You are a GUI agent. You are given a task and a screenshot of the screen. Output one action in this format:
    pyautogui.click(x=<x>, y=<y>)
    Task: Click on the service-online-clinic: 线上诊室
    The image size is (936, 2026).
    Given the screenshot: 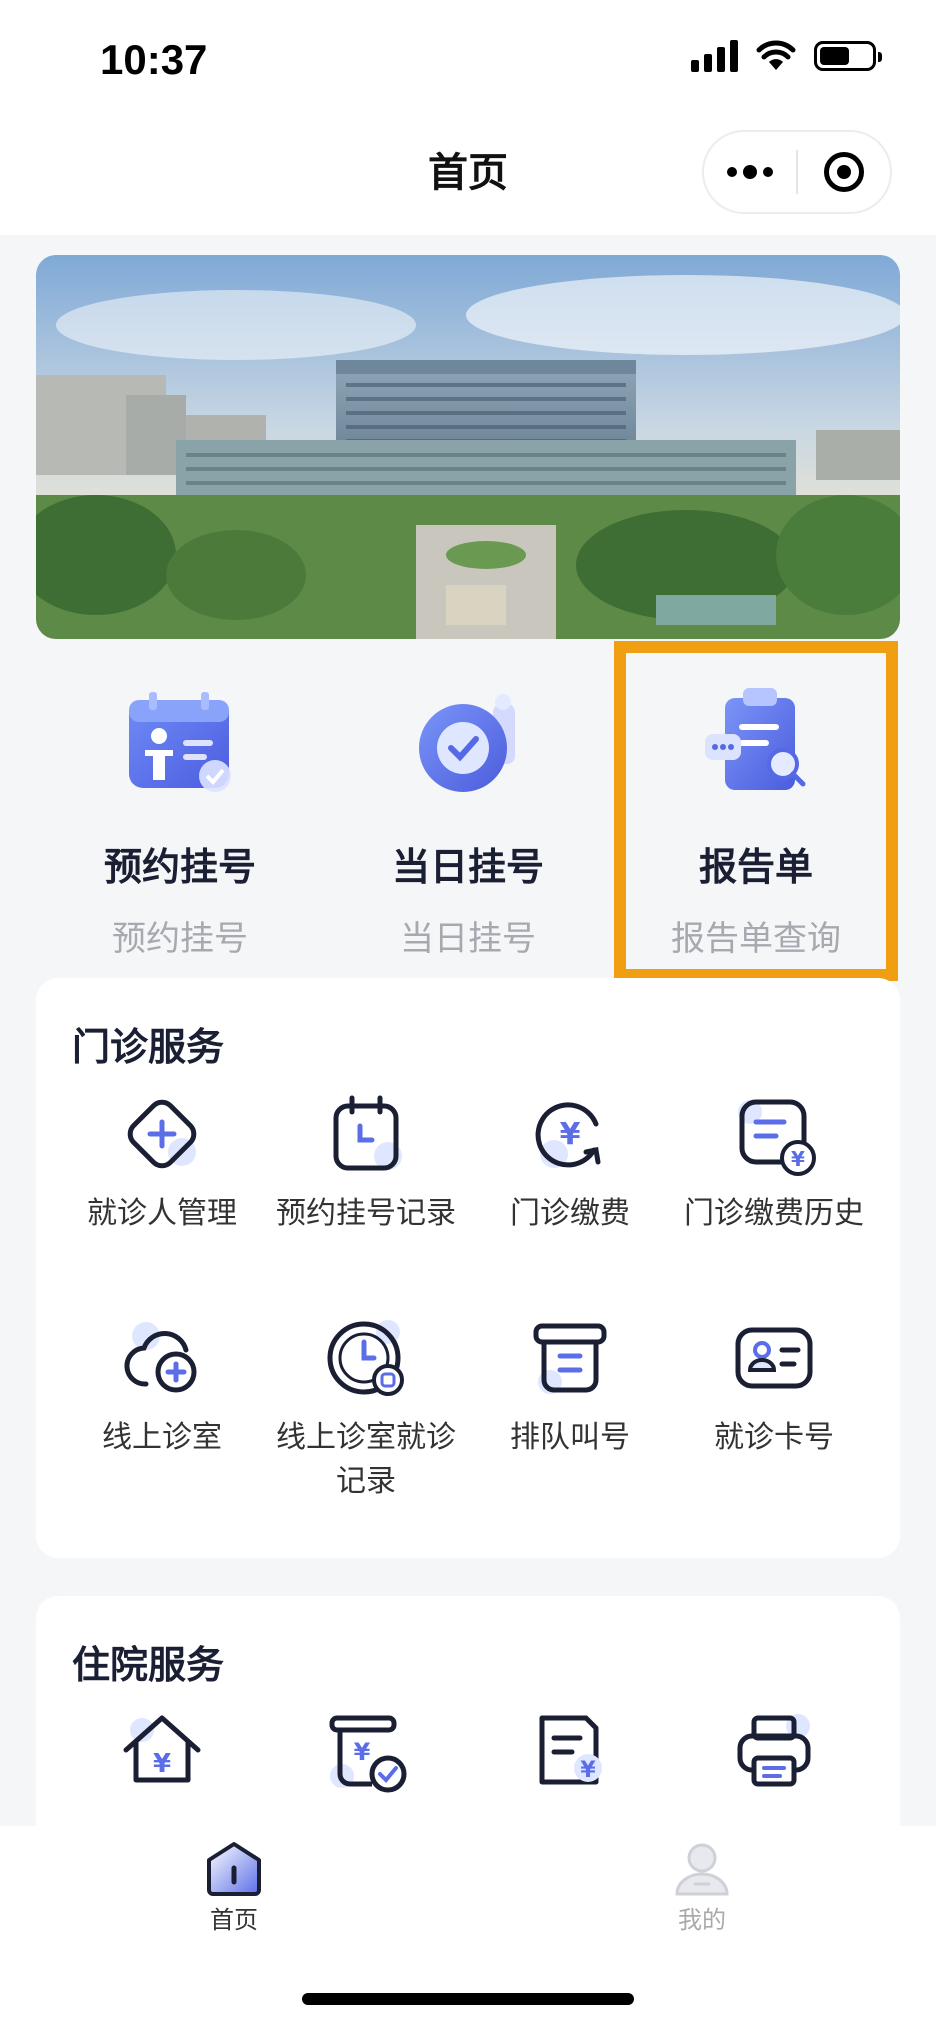 What is the action you would take?
    pyautogui.click(x=162, y=1424)
    